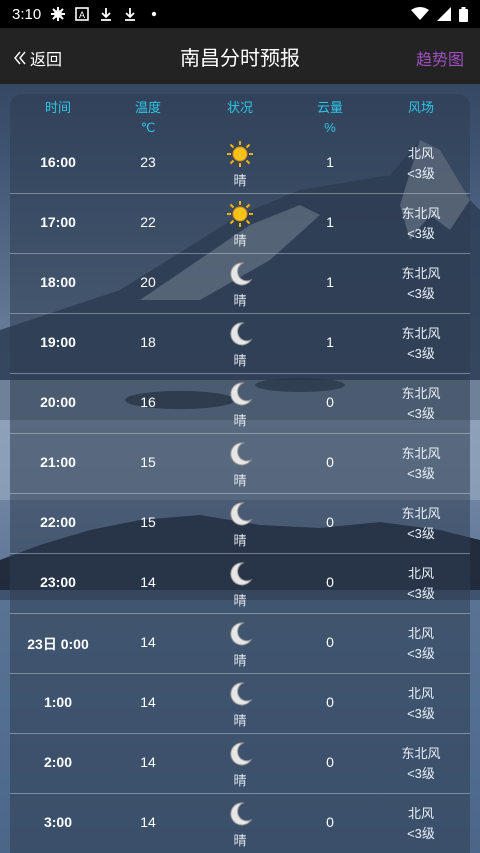 Image resolution: width=480 pixels, height=853 pixels. I want to click on forecast-row: 17:00 22 晴 1 东北风 <3级, so click(240, 224).